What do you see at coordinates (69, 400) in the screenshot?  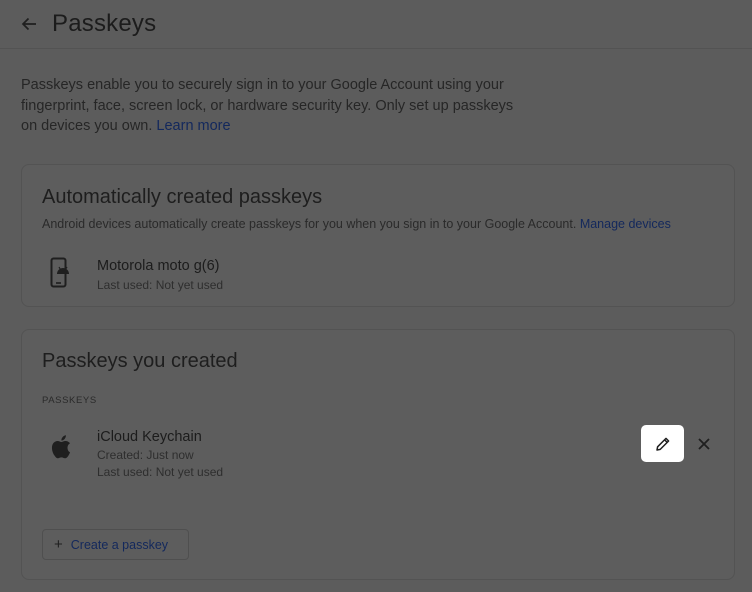 I see `section-label: PASSKEYS` at bounding box center [69, 400].